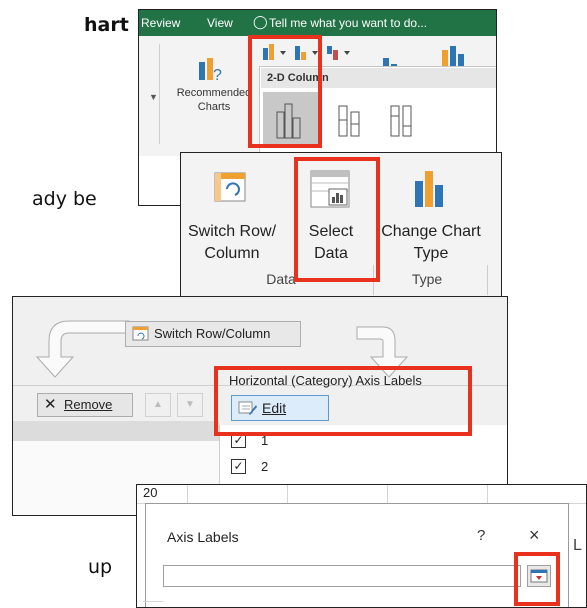 The image size is (587, 608). What do you see at coordinates (153, 97) in the screenshot?
I see `collapse-arrow-icon: ▼` at bounding box center [153, 97].